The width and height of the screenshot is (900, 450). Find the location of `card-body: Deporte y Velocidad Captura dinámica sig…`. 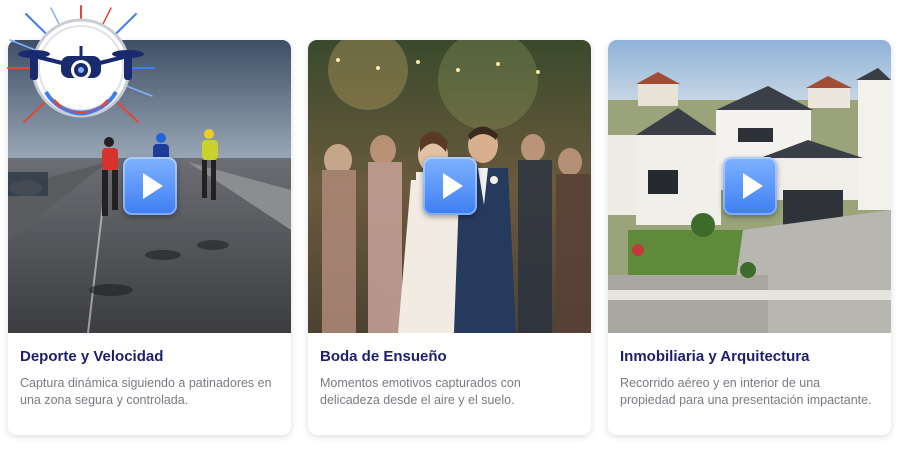

card-body: Deporte y Velocidad Captura dinámica sig… is located at coordinates (149, 376).